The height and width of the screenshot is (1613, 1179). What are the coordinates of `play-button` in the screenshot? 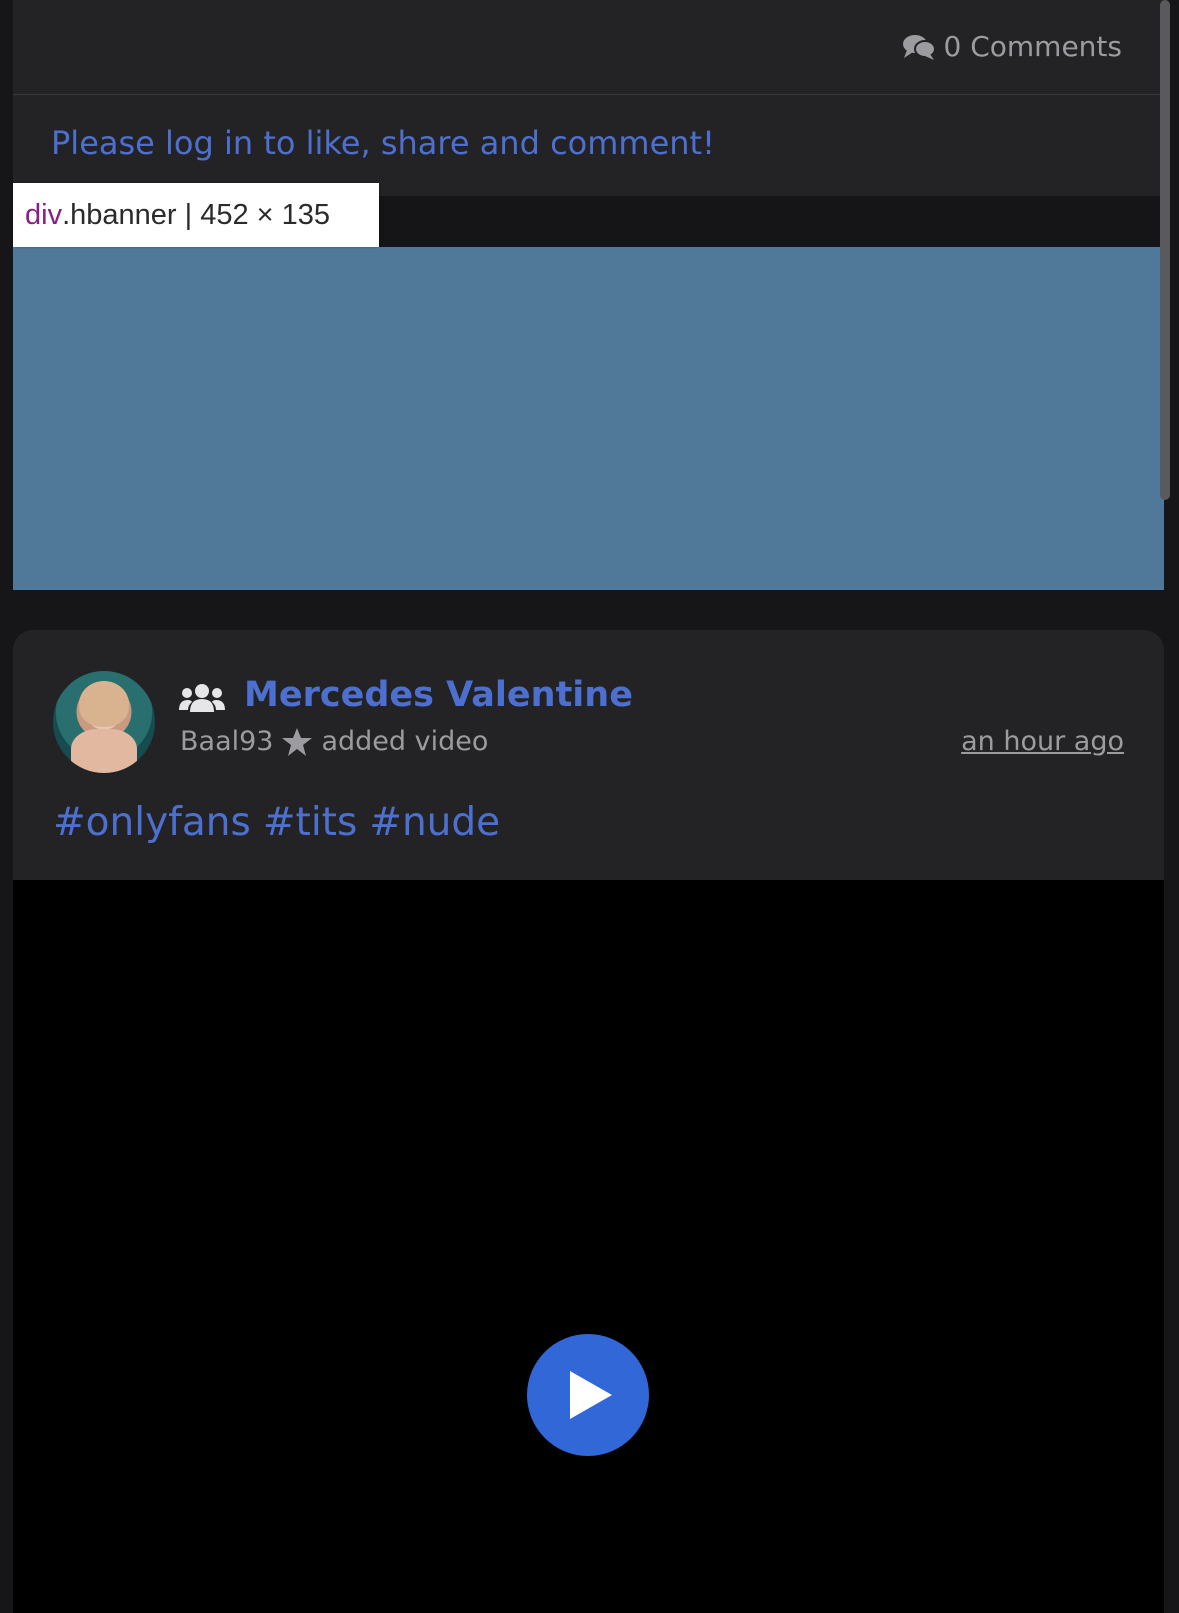 It's located at (588, 1395).